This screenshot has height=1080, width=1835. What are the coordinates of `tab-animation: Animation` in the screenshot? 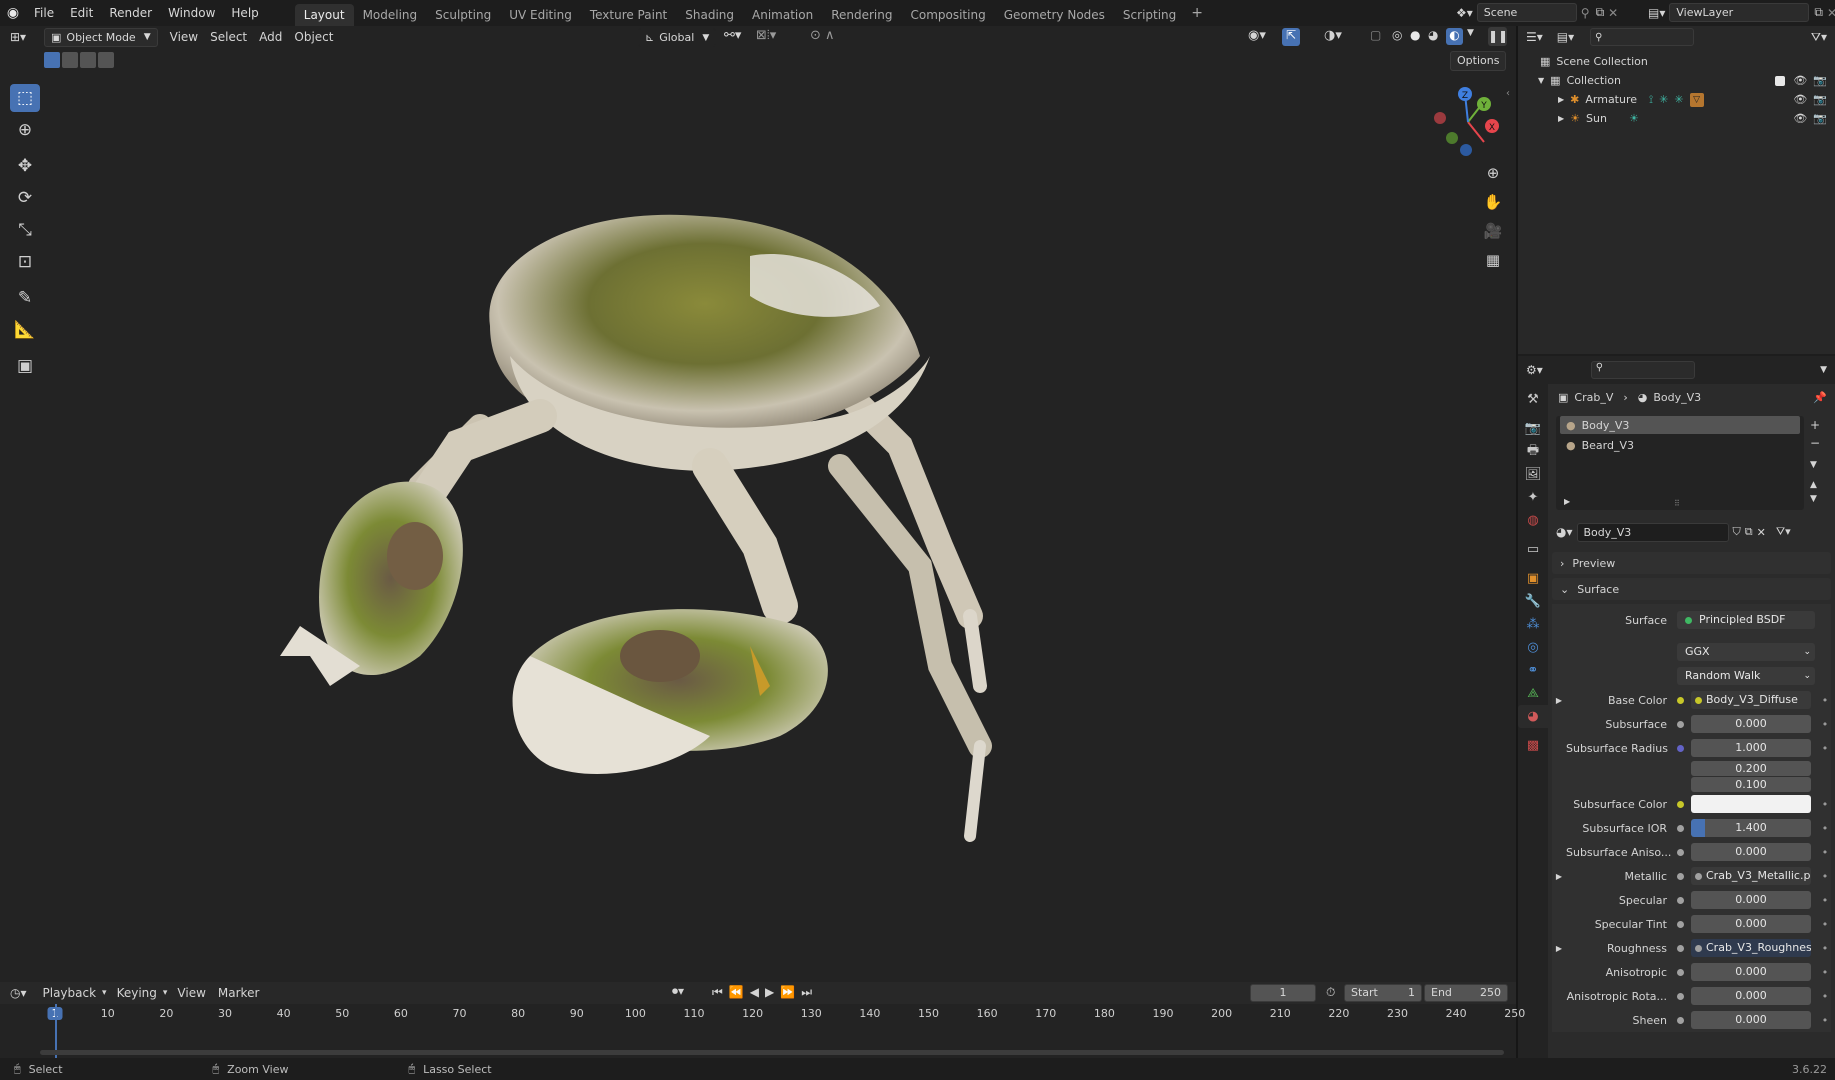 It's located at (782, 15).